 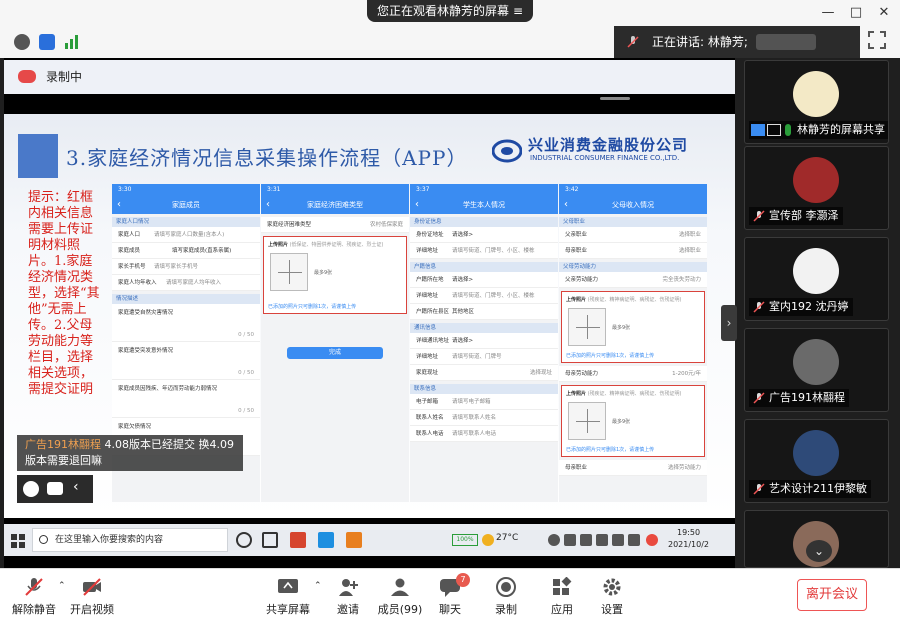 I want to click on slide-title: 3.家庭经济情况信息采集操作流程（APP）, so click(x=267, y=158).